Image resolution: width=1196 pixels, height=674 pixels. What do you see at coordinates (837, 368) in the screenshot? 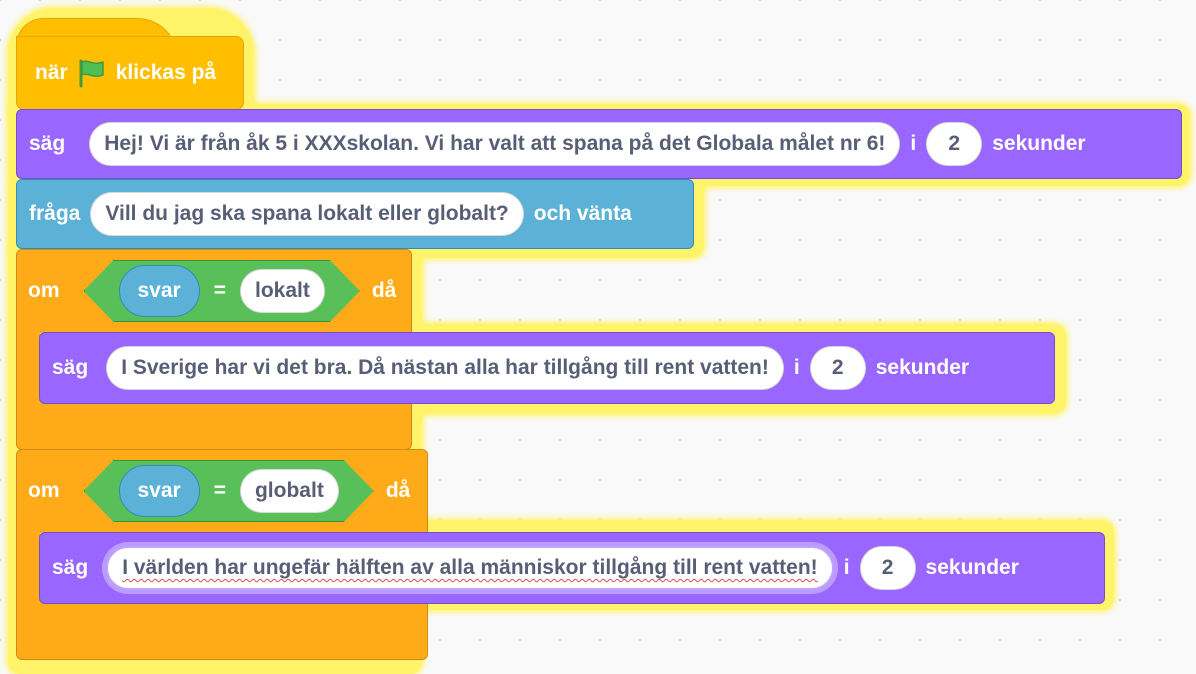
I see `seconds-input-2: 2` at bounding box center [837, 368].